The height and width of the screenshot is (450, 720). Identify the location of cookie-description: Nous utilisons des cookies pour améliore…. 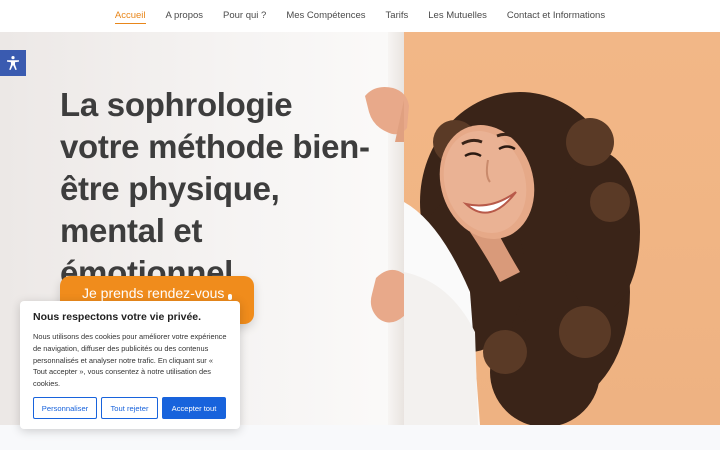
(130, 360).